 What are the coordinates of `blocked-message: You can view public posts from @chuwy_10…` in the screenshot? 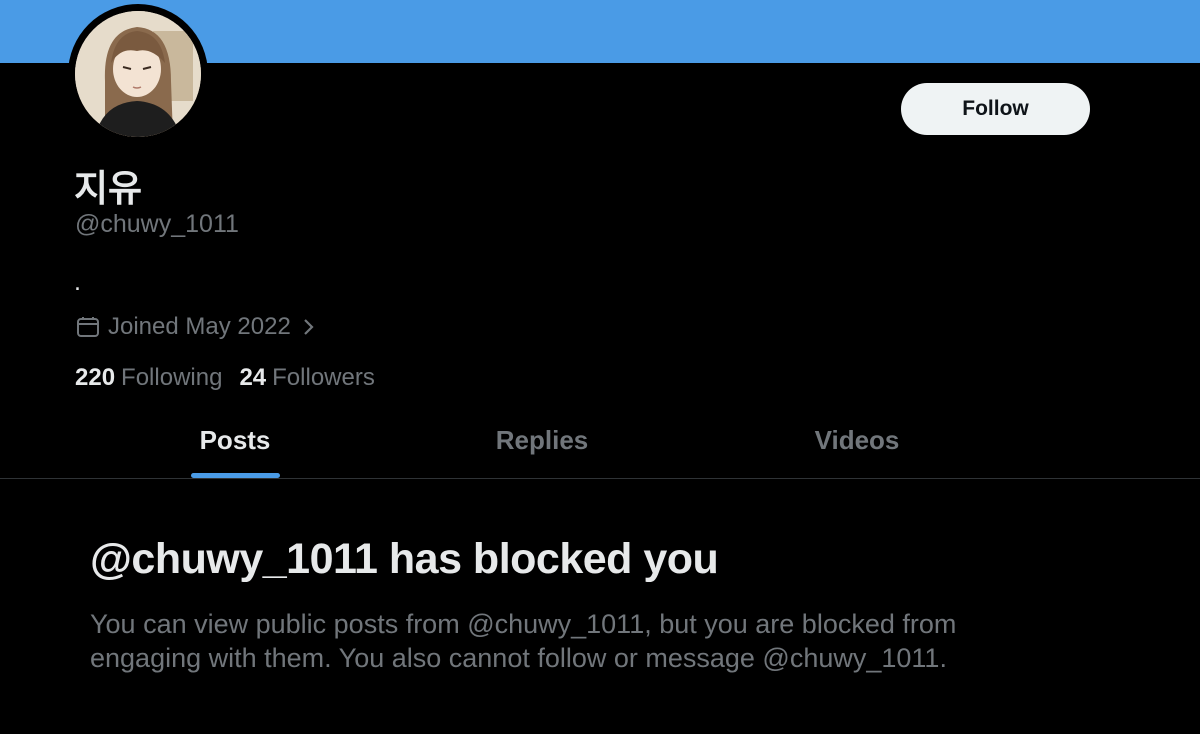 It's located at (523, 641).